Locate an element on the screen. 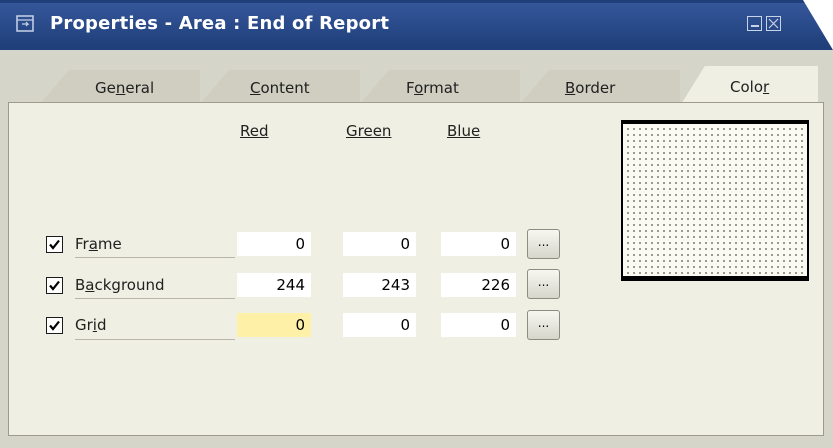 The width and height of the screenshot is (833, 448). properties-window-icon is located at coordinates (26, 24).